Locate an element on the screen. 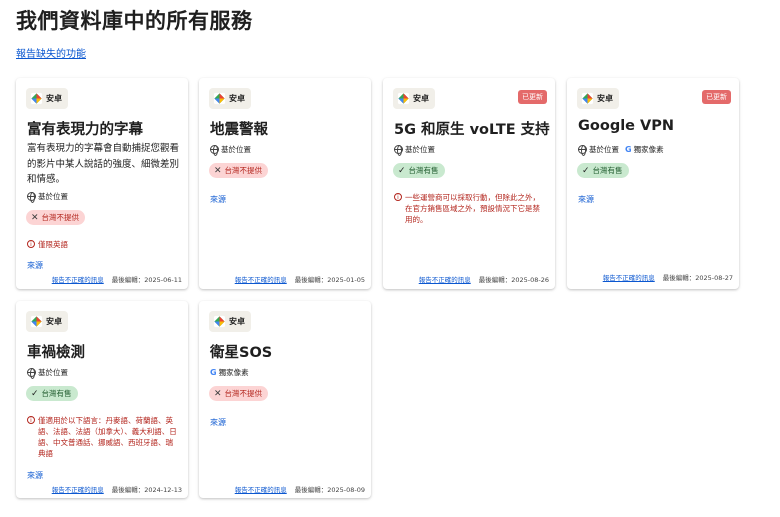 This screenshot has width=780, height=517. last-edited: 最後編輯：2025-08-09 is located at coordinates (329, 490).